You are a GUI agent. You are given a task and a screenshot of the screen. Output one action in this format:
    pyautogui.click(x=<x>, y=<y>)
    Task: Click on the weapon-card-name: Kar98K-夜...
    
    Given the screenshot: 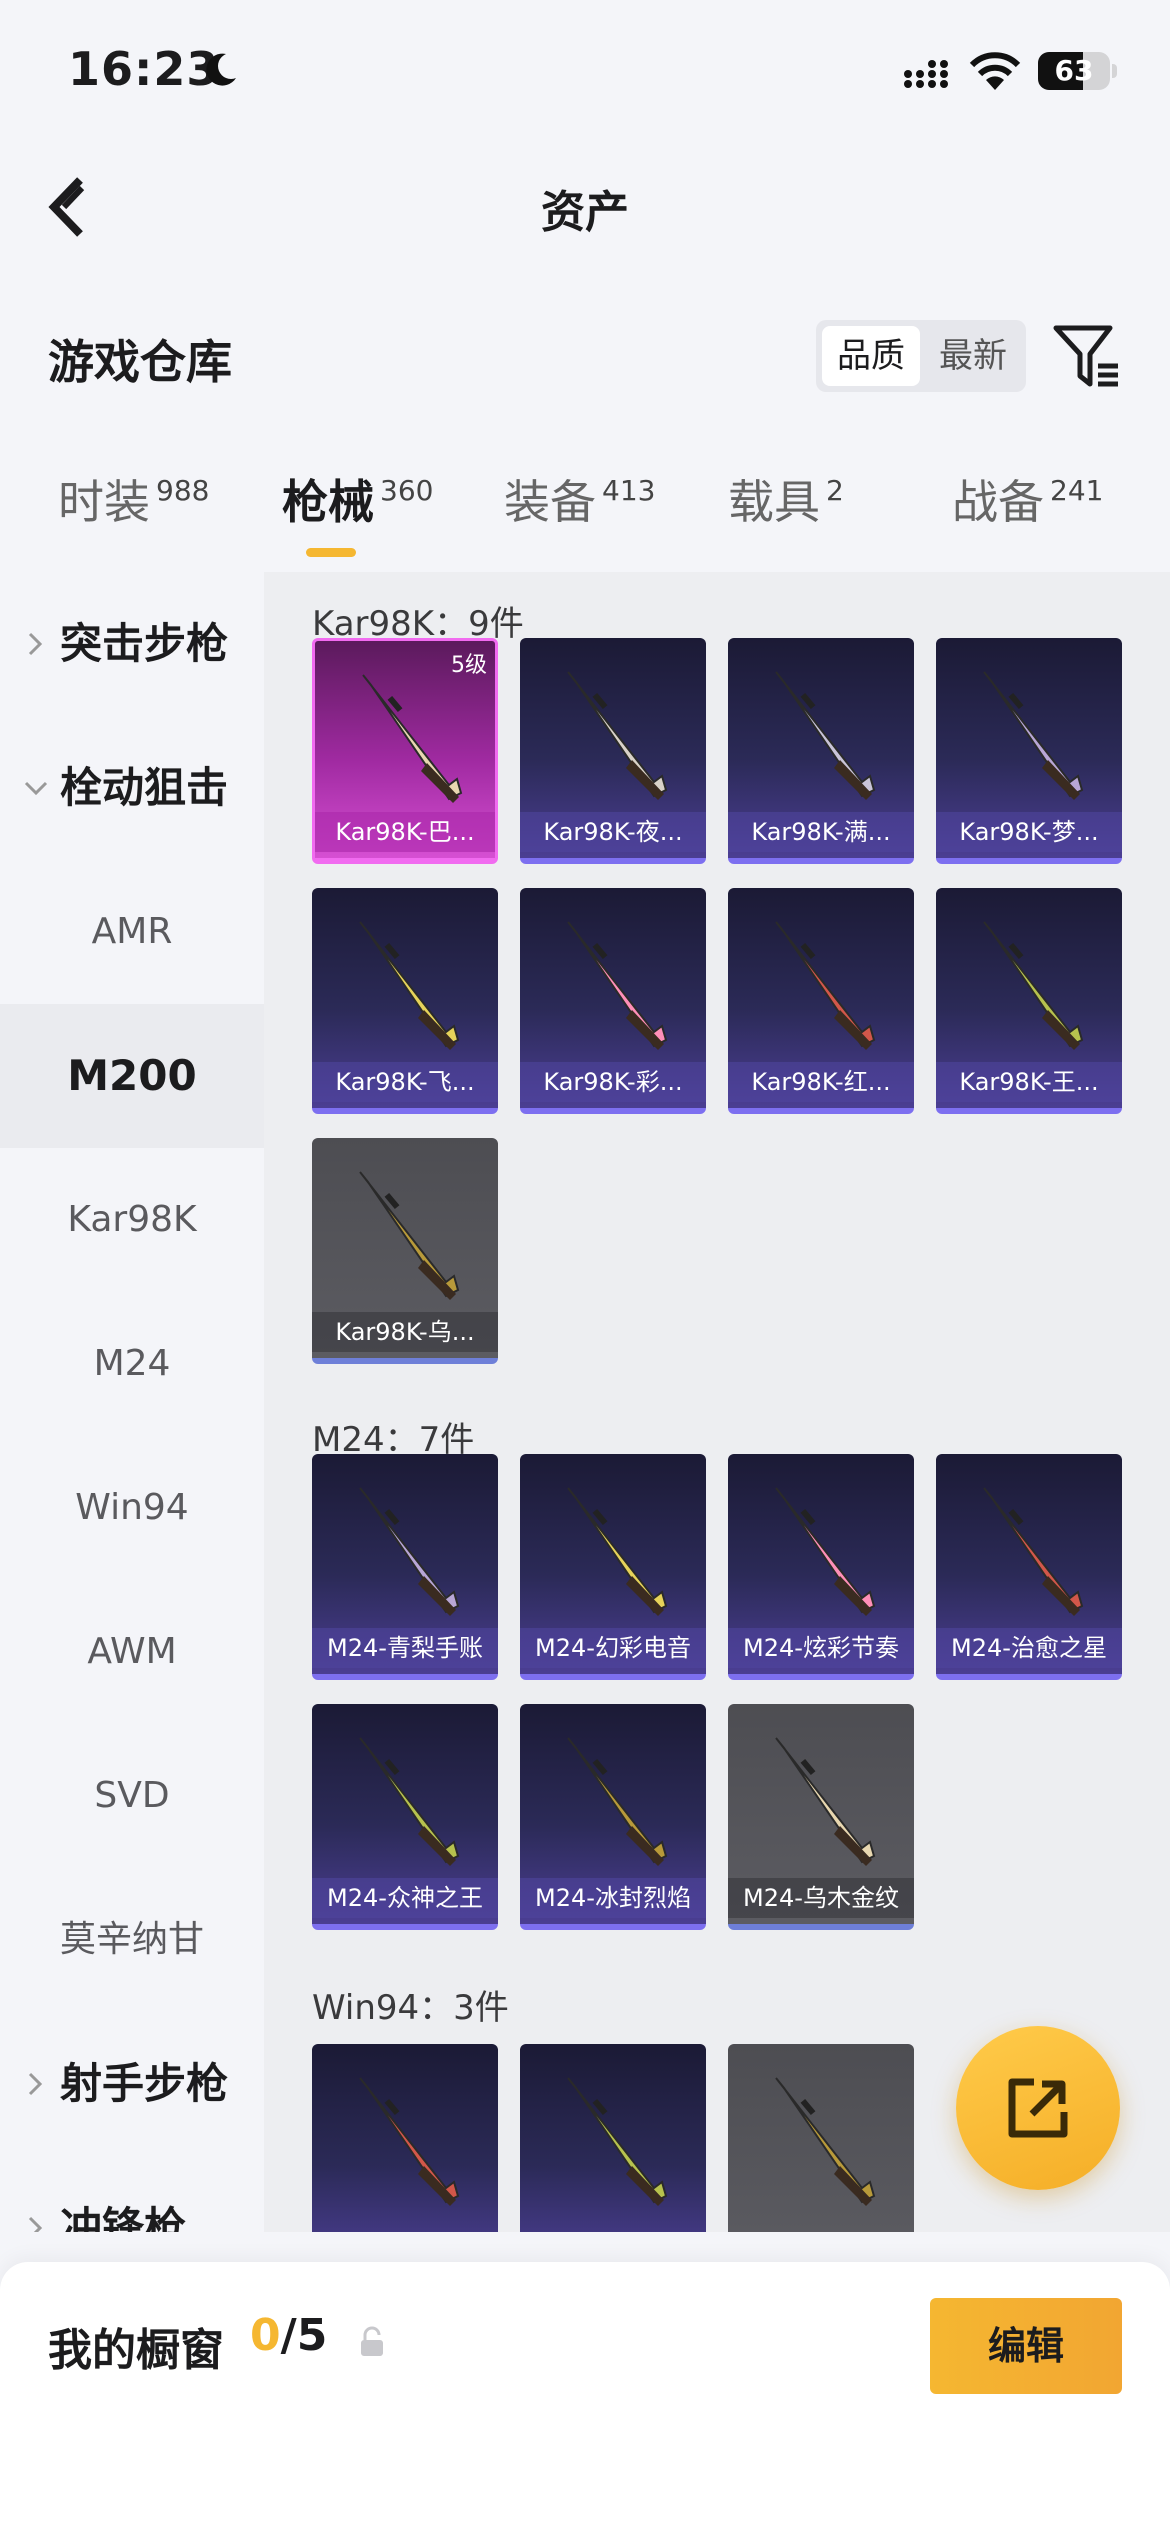 What is the action you would take?
    pyautogui.click(x=613, y=832)
    